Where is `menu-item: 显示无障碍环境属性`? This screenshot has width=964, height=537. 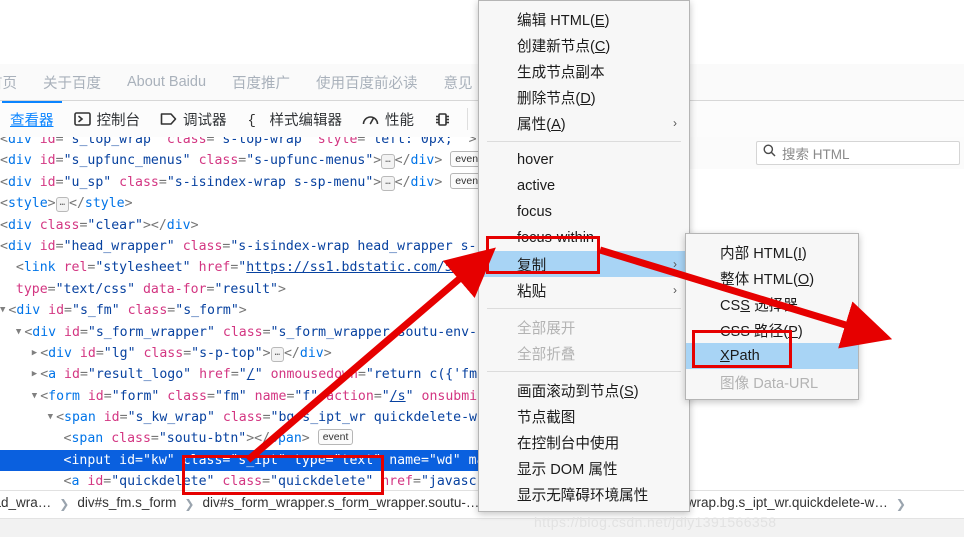 menu-item: 显示无障碍环境属性 is located at coordinates (584, 494).